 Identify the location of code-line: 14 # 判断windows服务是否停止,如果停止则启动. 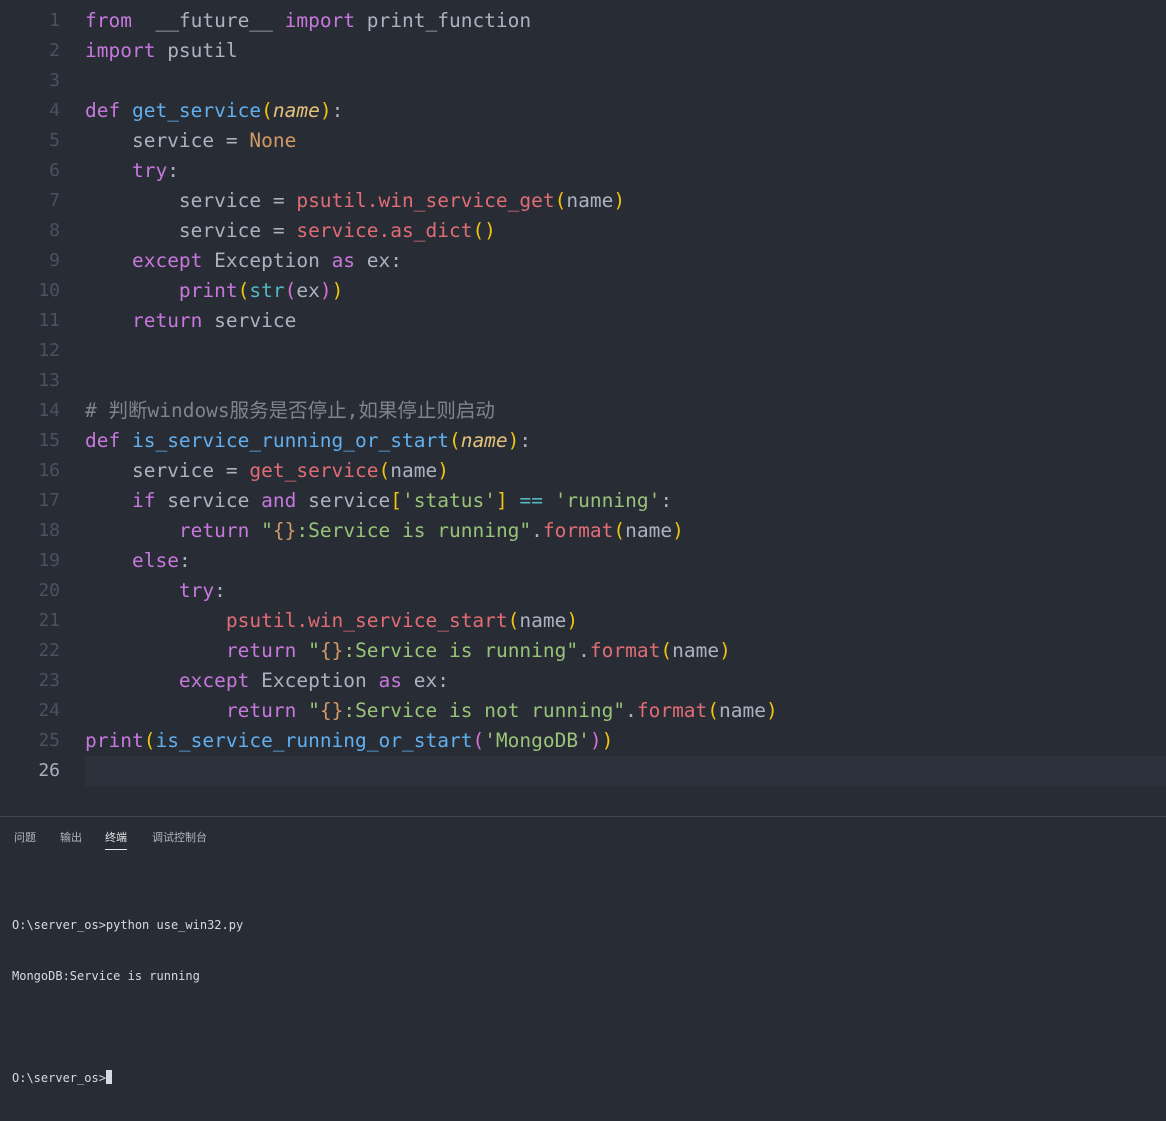
(583, 411).